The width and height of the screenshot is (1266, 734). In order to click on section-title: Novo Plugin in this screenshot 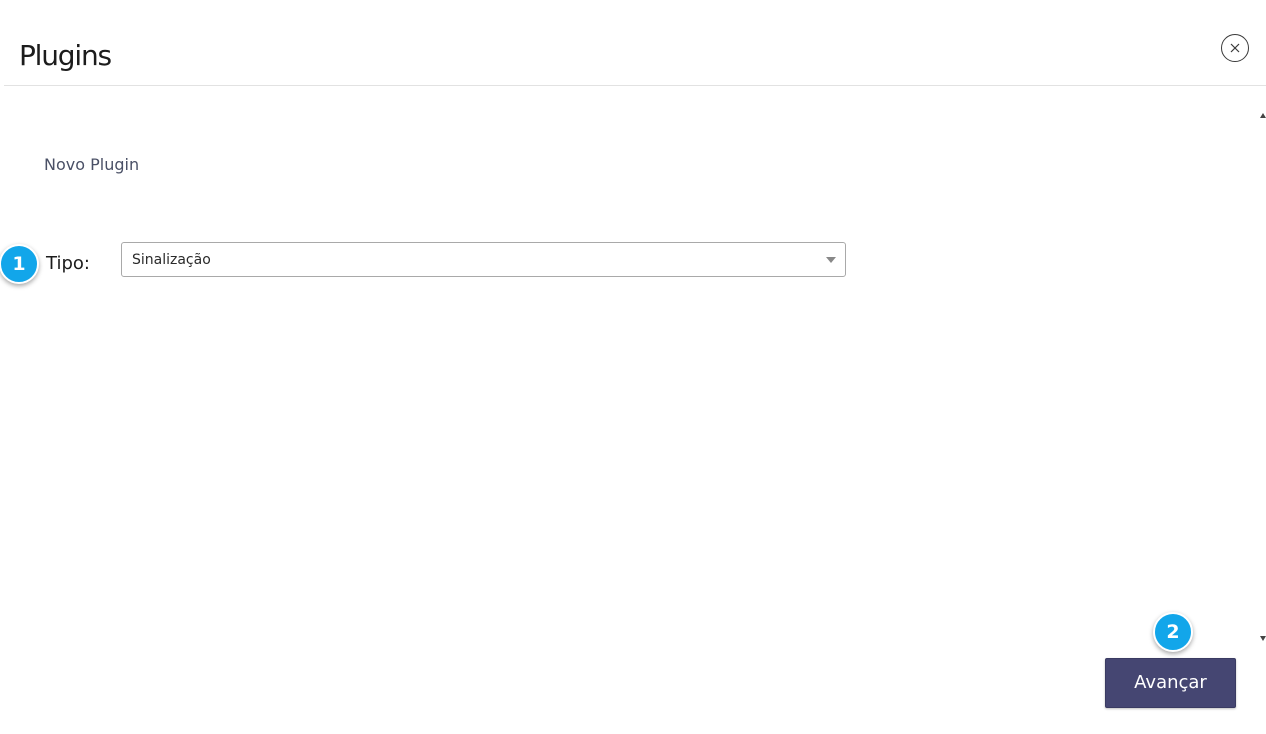, I will do `click(92, 164)`.